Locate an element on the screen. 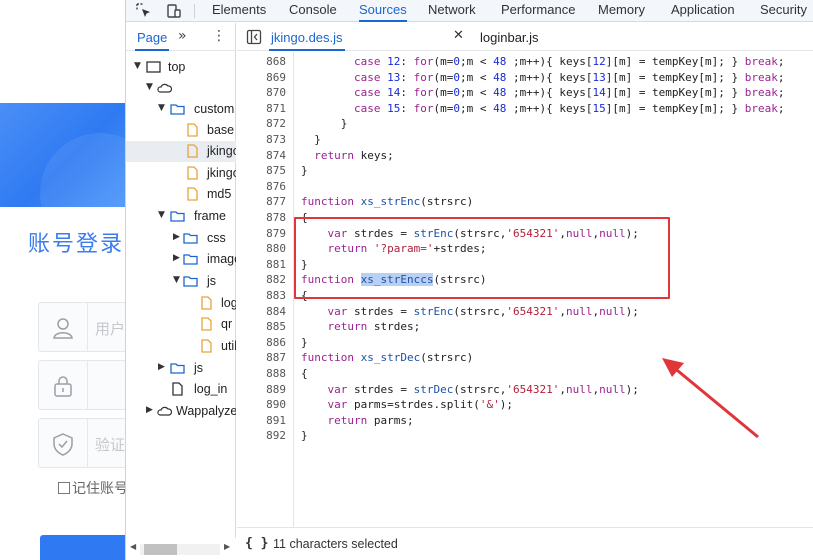  tree-item-images: ▶ images is located at coordinates (181, 259).